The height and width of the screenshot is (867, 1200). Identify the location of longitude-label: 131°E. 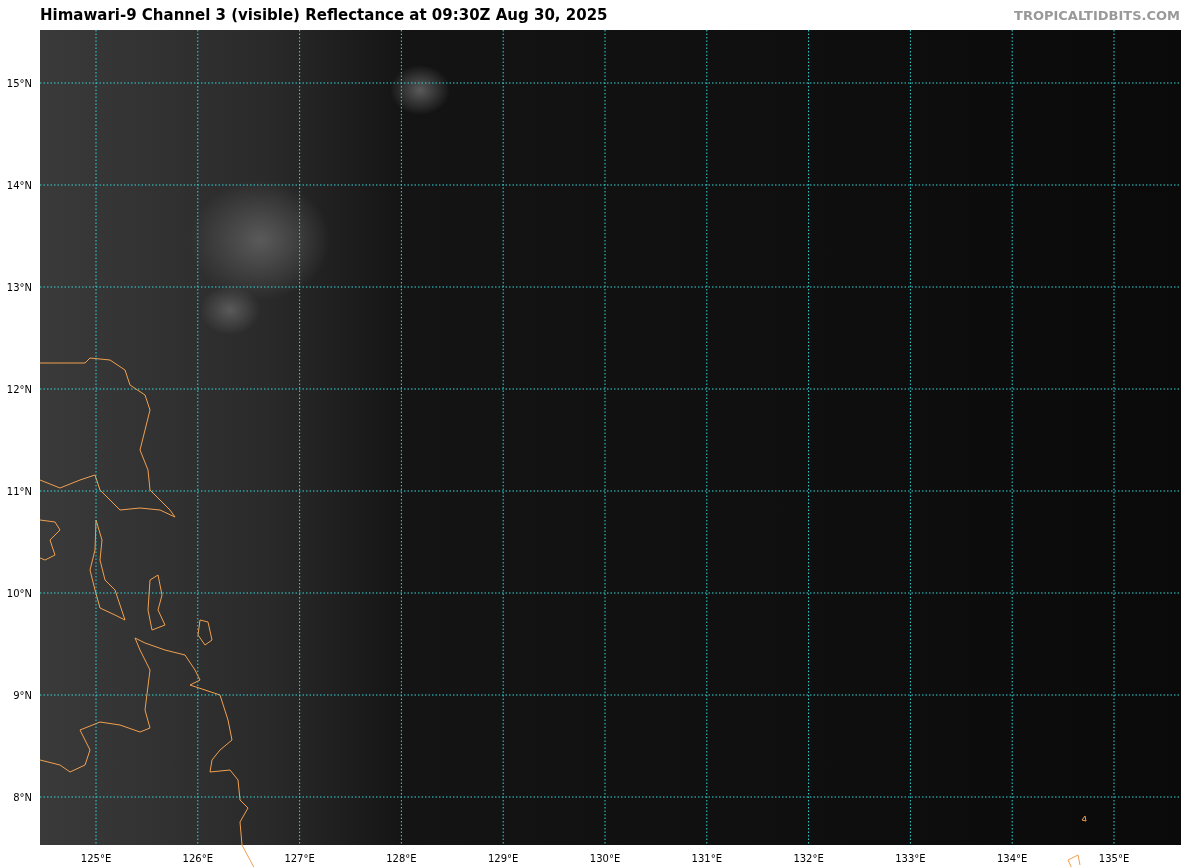
(706, 858).